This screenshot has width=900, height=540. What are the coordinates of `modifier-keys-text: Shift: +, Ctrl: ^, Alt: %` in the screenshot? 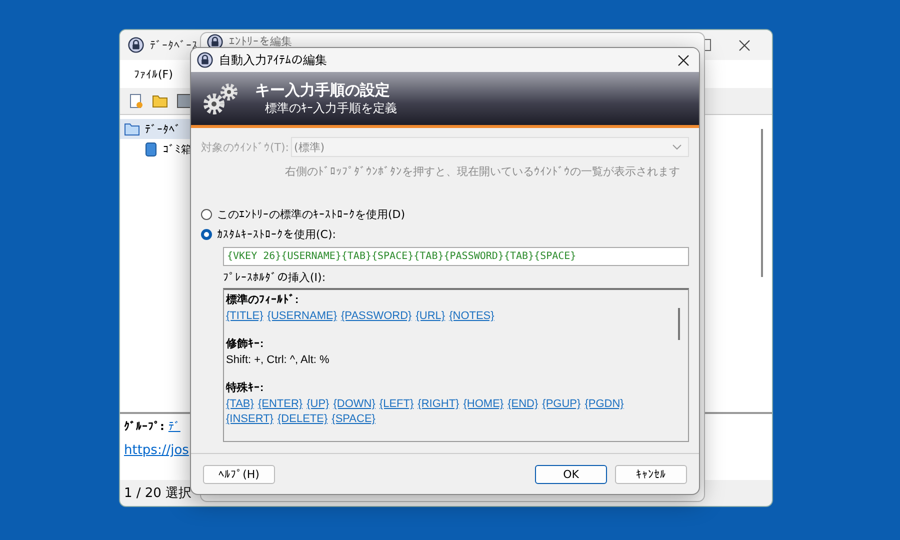 It's located at (278, 360).